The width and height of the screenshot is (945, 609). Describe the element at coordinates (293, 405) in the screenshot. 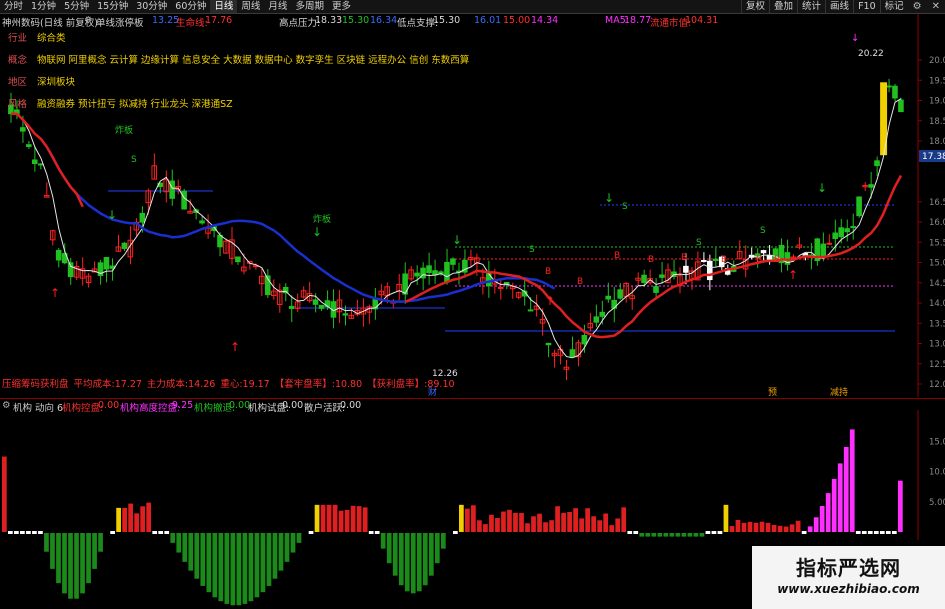

I see `inst-test-value: 0.00` at that location.